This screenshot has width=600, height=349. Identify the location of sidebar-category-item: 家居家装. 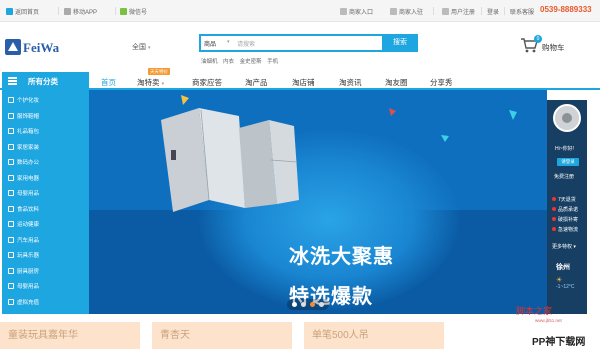
(23, 147).